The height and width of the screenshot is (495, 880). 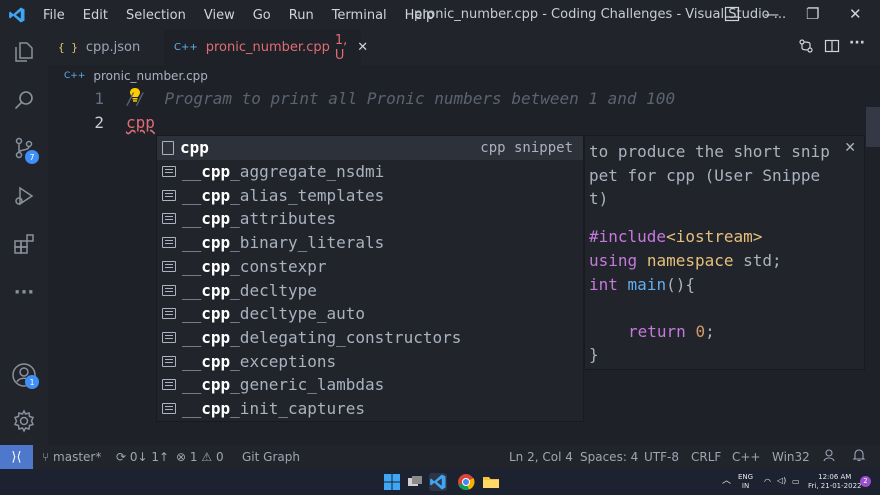 What do you see at coordinates (24, 292) in the screenshot?
I see `more-icon: ···` at bounding box center [24, 292].